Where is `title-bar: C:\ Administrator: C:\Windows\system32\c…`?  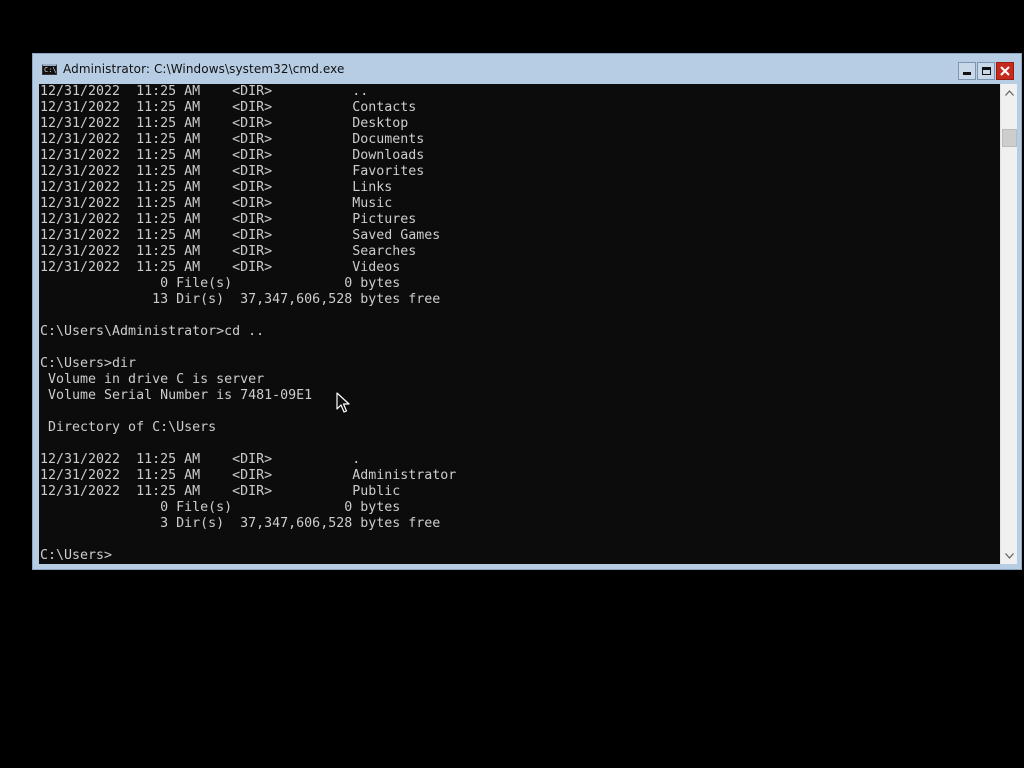
title-bar: C:\ Administrator: C:\Windows\system32\c… is located at coordinates (527, 69).